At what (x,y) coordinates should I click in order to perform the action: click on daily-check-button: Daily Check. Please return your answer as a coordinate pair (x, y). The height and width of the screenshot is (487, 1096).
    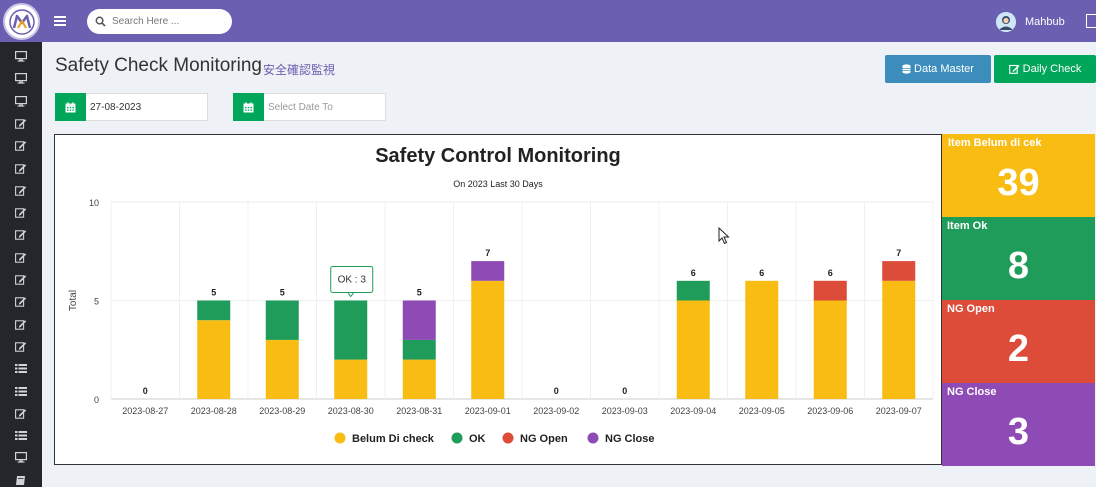
    Looking at the image, I should click on (1045, 69).